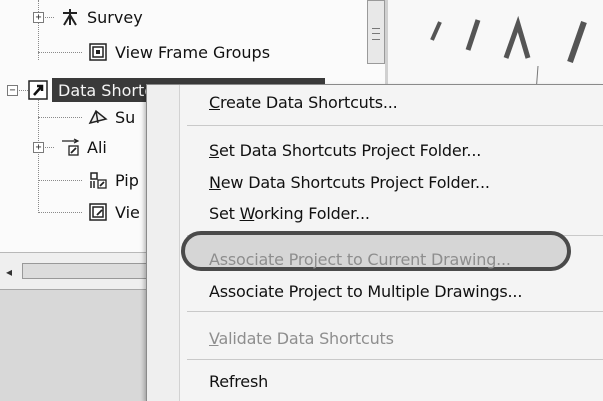 The image size is (603, 401). What do you see at coordinates (9, 272) in the screenshot?
I see `scroll-left-icon: ◂` at bounding box center [9, 272].